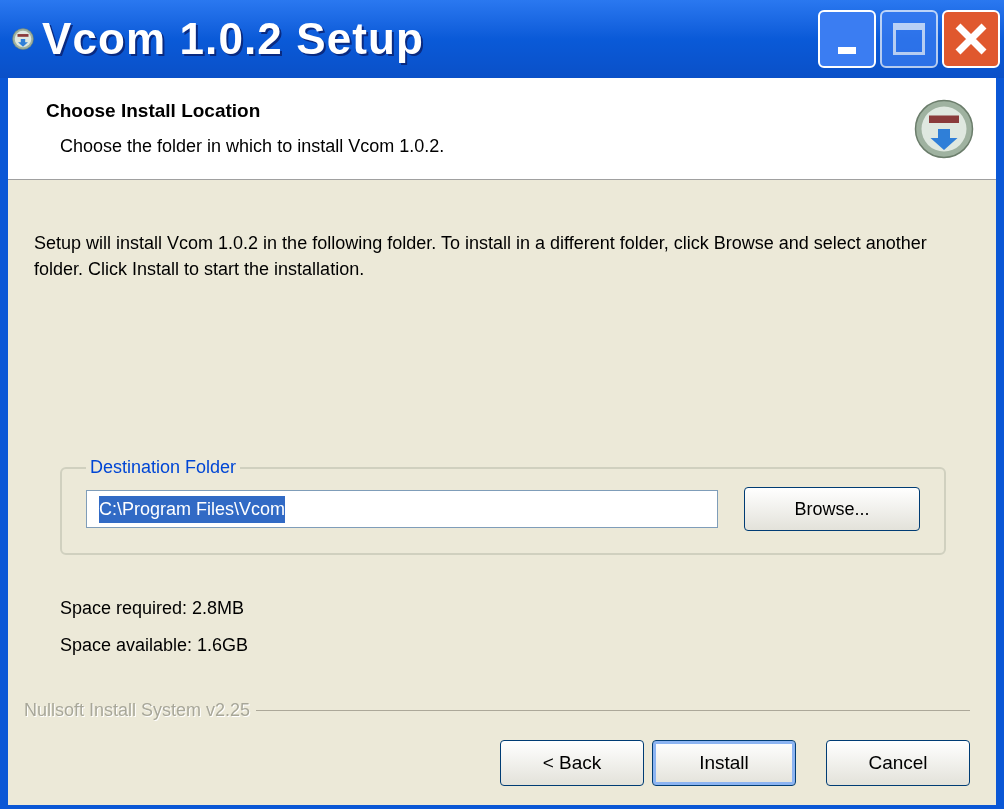 The height and width of the screenshot is (809, 1004). What do you see at coordinates (192, 509) in the screenshot?
I see `path-value: C:\Program Files\Vcom` at bounding box center [192, 509].